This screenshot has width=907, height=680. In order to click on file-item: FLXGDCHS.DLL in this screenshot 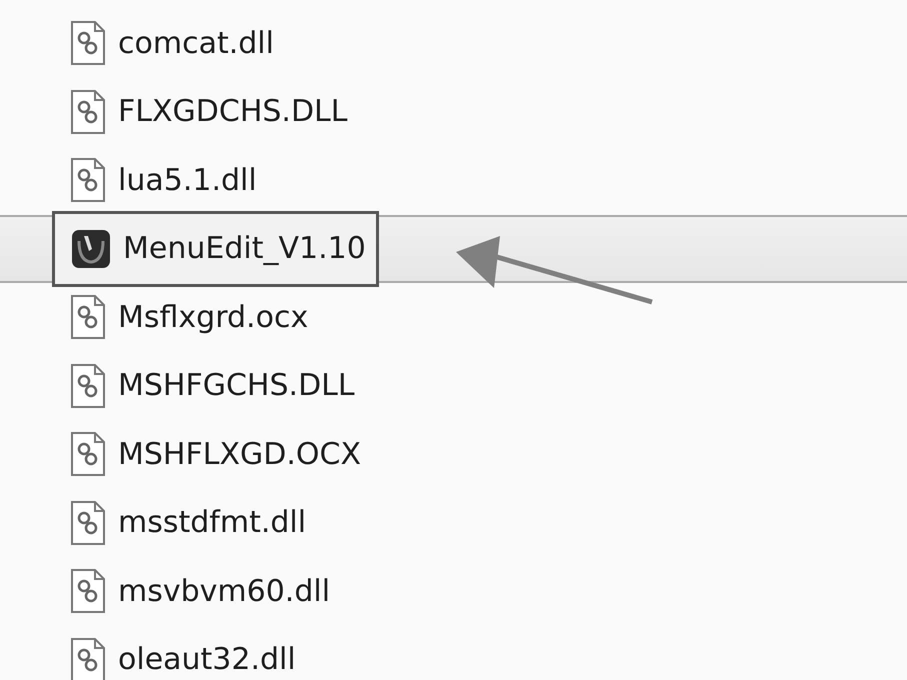, I will do `click(206, 111)`.